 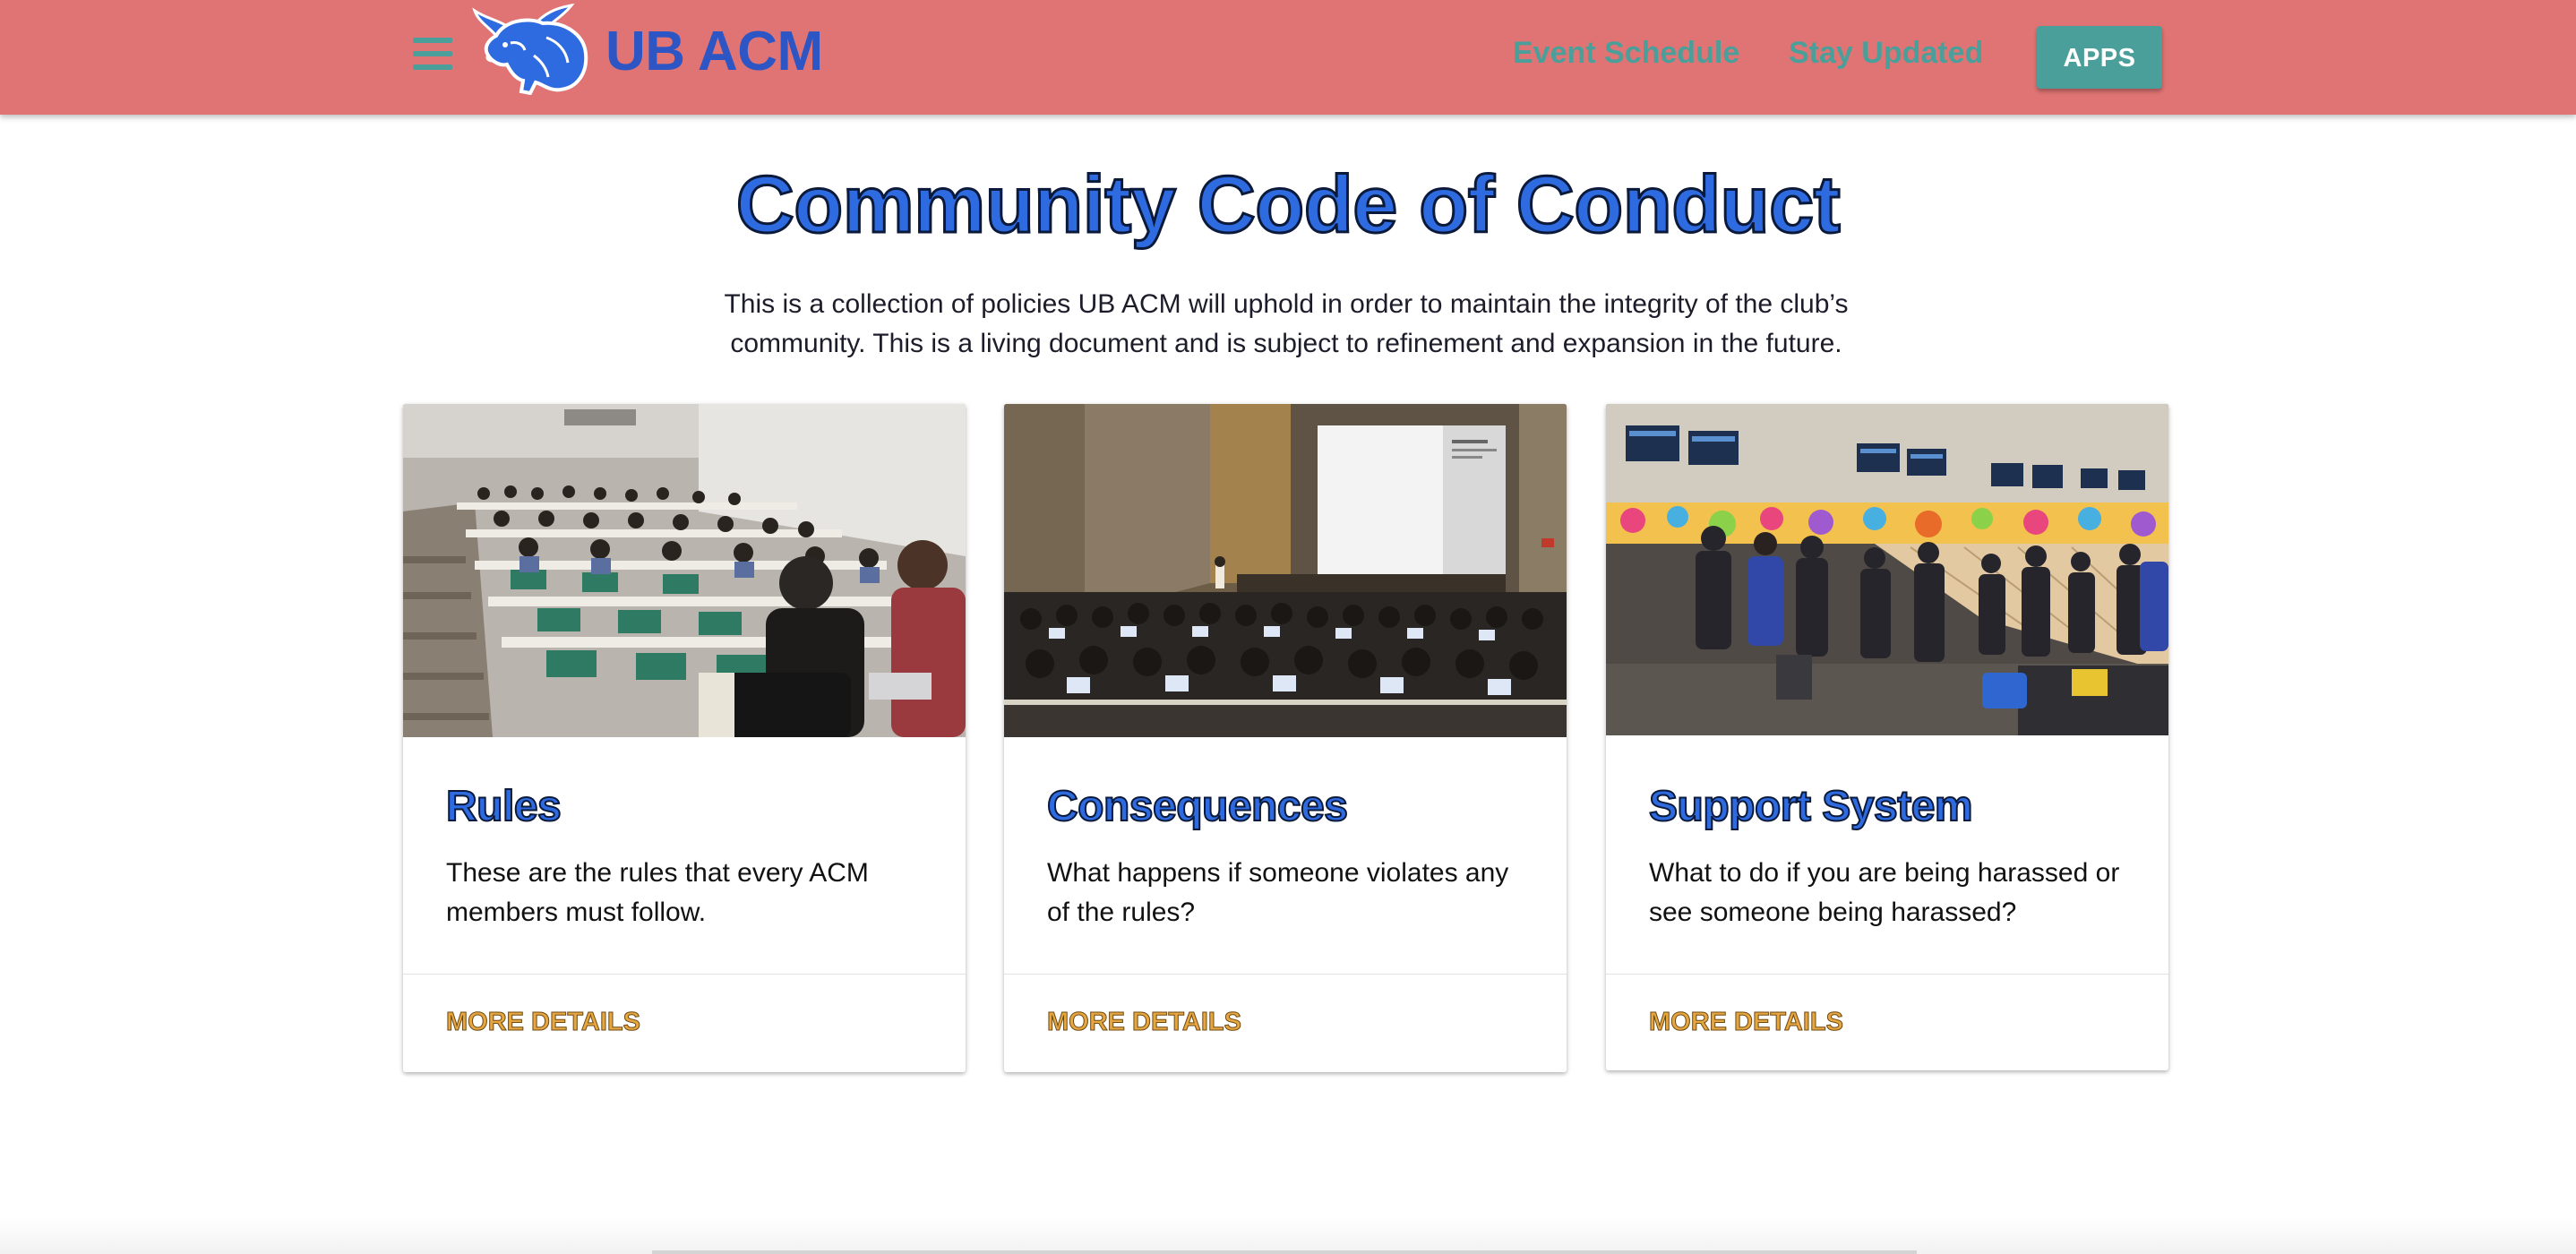 What do you see at coordinates (1284, 1252) in the screenshot?
I see `footer-edge` at bounding box center [1284, 1252].